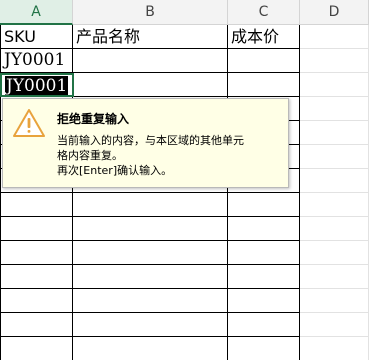  Describe the element at coordinates (115, 170) in the screenshot. I see `warning-message-line: 再次[Enter]确认输入。` at that location.